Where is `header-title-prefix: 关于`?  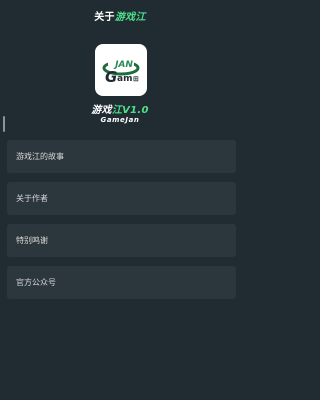
header-title-prefix: 关于 is located at coordinates (104, 17).